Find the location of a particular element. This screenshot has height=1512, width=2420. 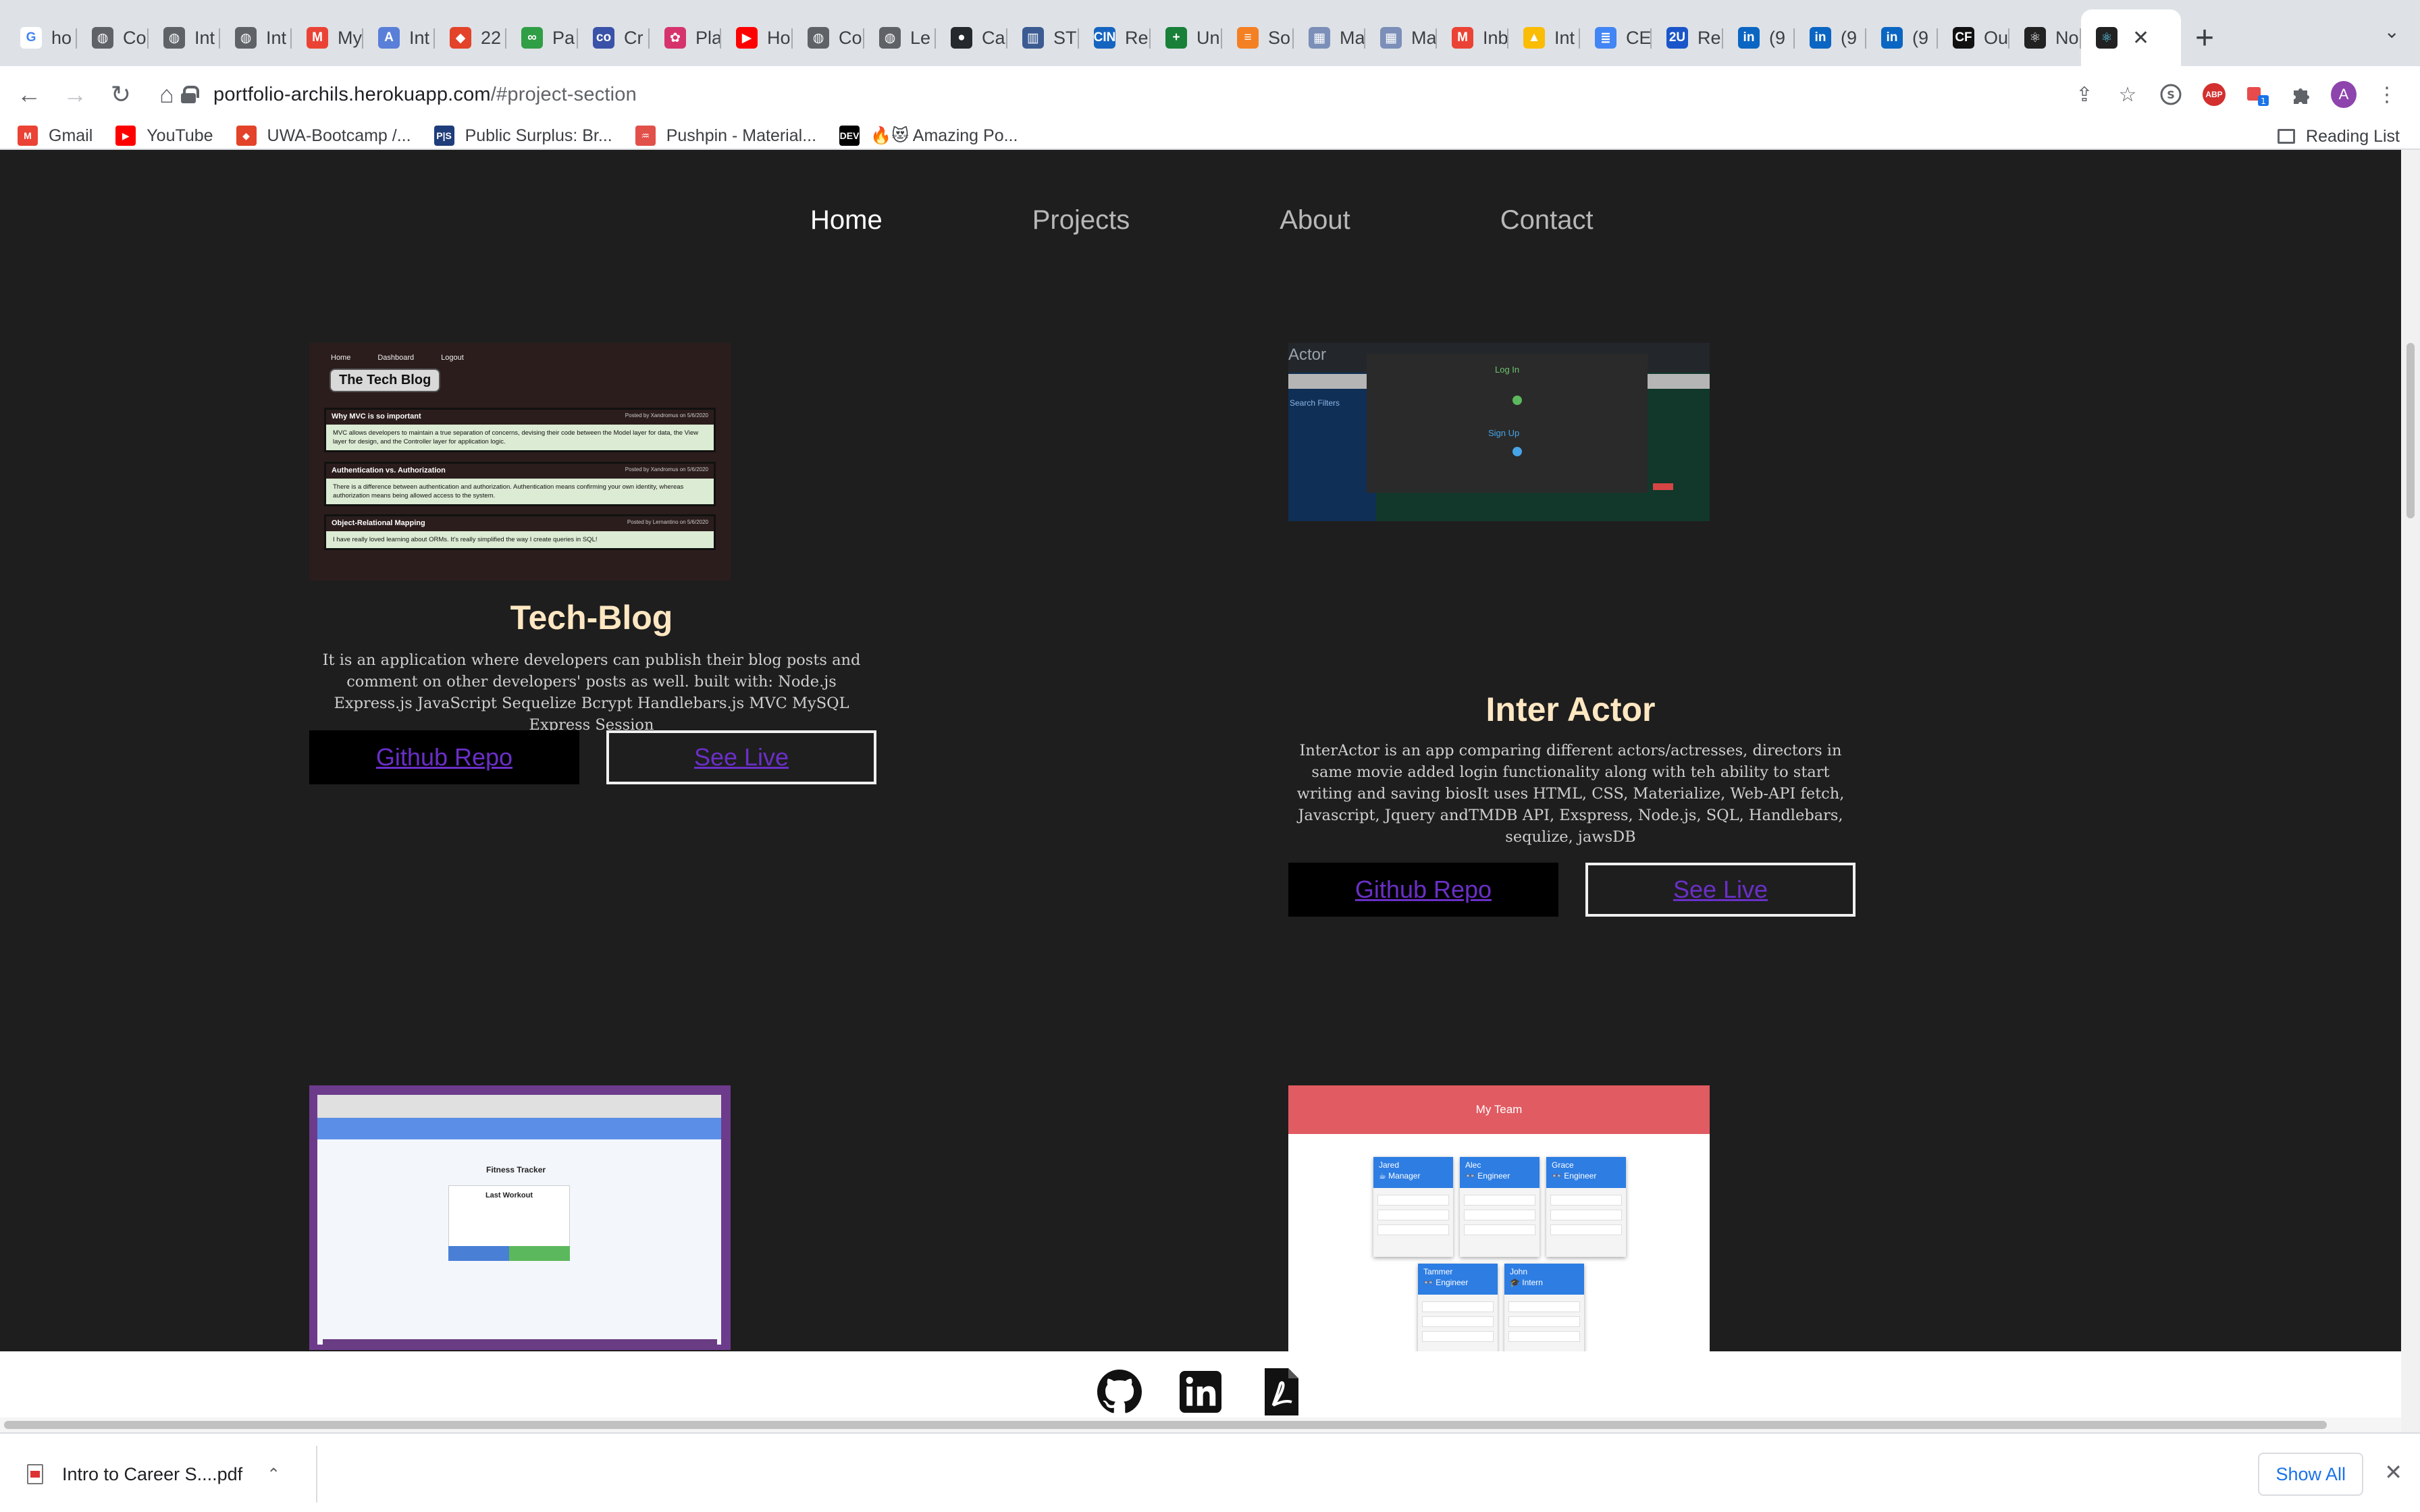

reading-list-button: Reading List is located at coordinates (2339, 136).